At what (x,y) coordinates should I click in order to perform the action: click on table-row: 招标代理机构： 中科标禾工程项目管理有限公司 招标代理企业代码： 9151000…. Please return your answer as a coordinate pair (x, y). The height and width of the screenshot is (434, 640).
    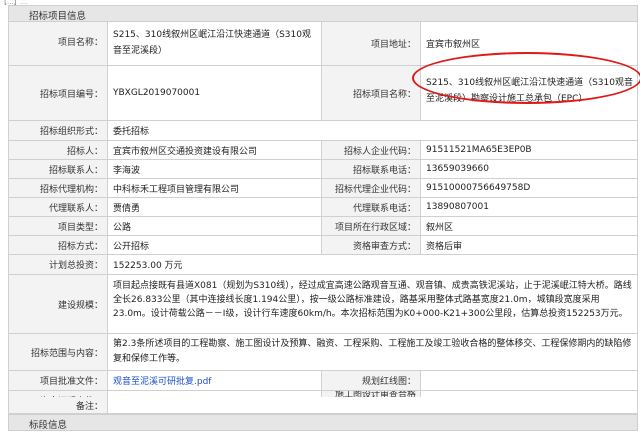
    Looking at the image, I should click on (323, 188).